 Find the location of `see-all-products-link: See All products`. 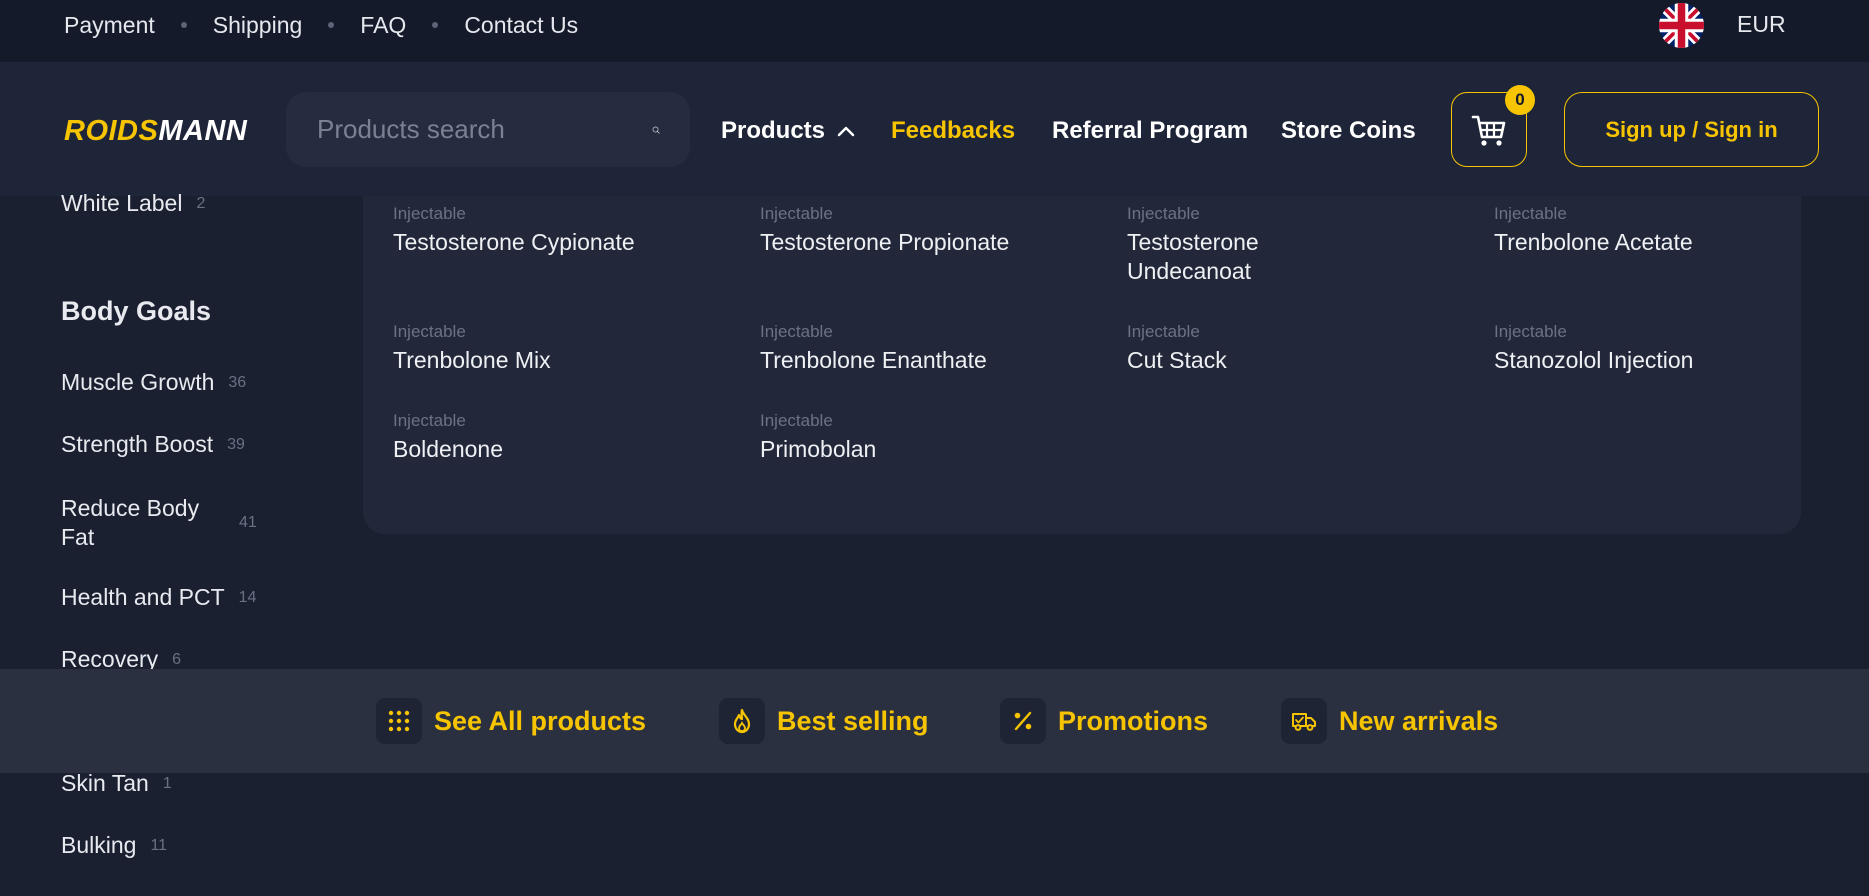

see-all-products-link: See All products is located at coordinates (511, 721).